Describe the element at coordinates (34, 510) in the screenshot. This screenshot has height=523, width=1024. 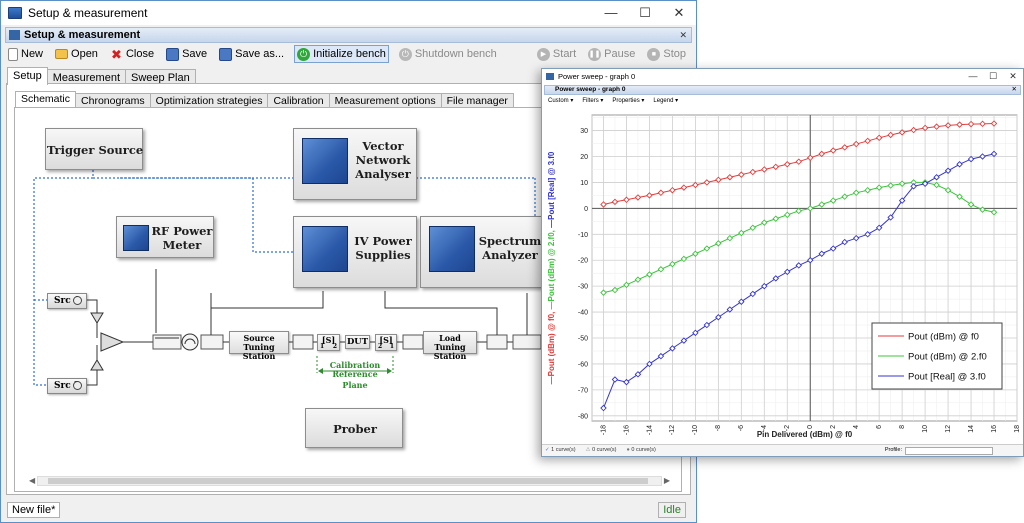
I see `status-file-name: New file*` at that location.